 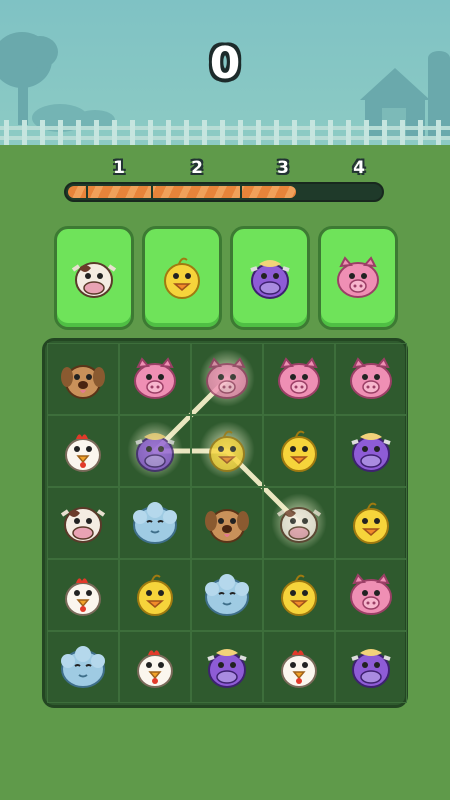 What do you see at coordinates (225, 63) in the screenshot?
I see `score-counter: 0` at bounding box center [225, 63].